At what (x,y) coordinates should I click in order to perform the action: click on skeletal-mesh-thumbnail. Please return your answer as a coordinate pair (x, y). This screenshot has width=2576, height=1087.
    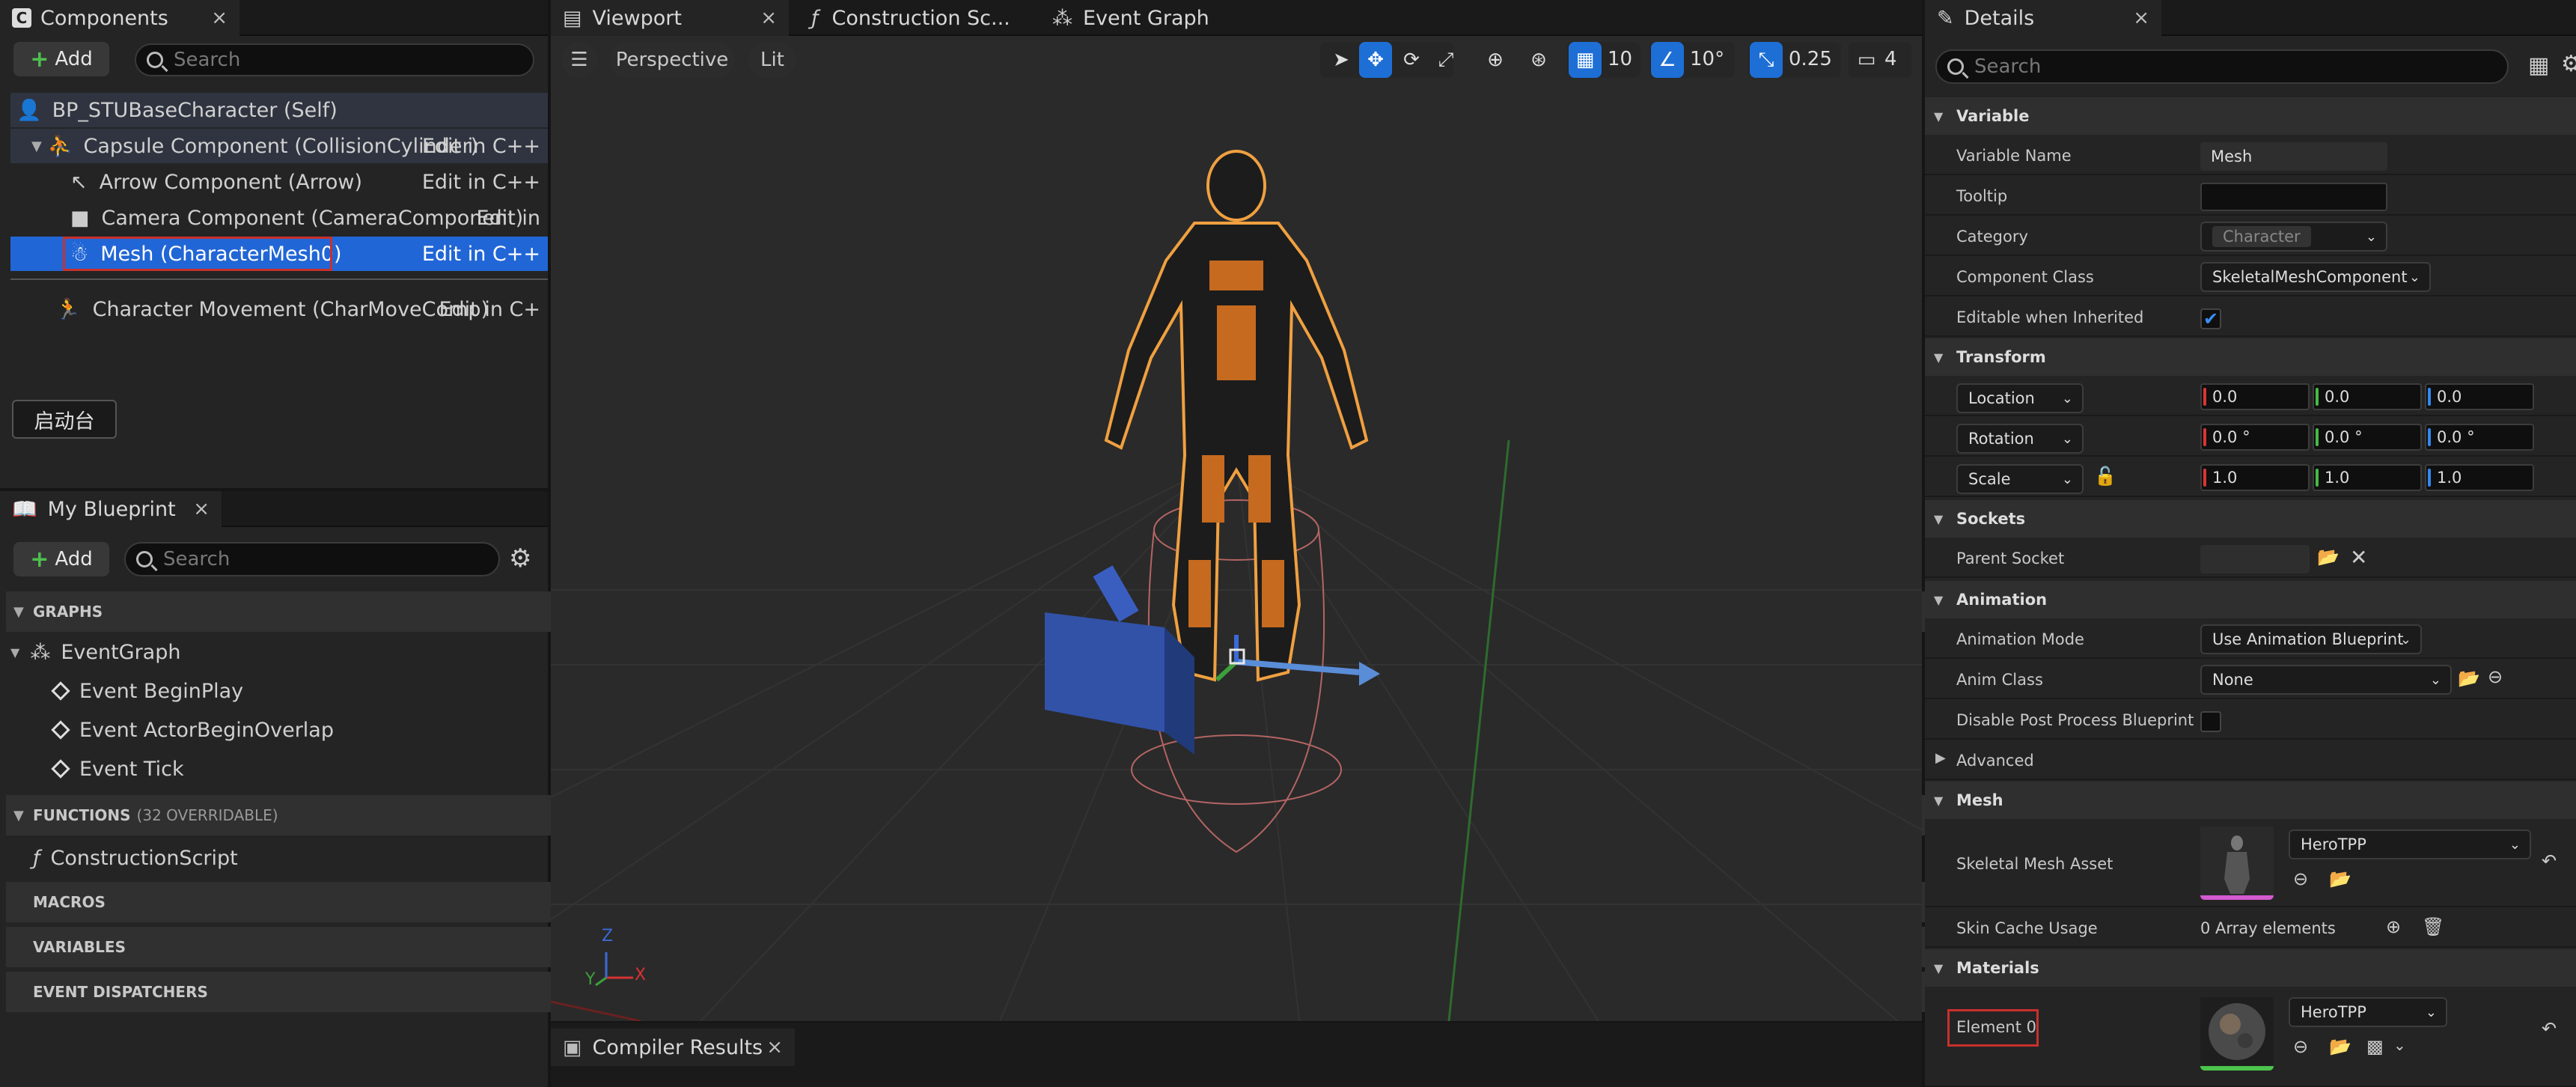
    Looking at the image, I should click on (2237, 863).